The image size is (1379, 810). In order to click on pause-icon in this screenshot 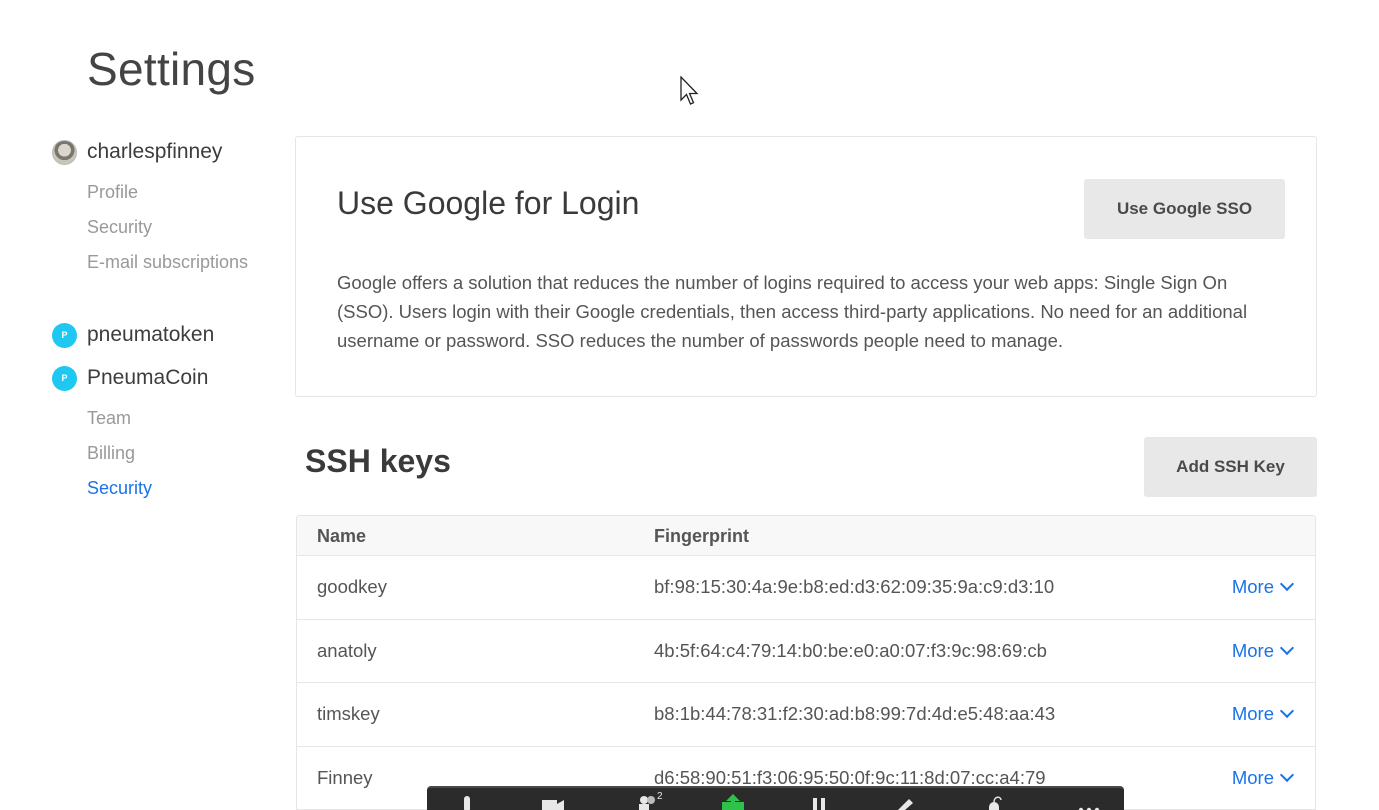, I will do `click(819, 802)`.